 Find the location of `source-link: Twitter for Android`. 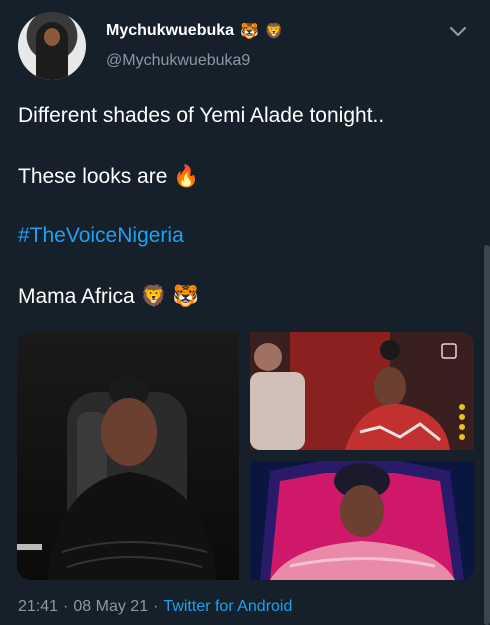

source-link: Twitter for Android is located at coordinates (227, 607).